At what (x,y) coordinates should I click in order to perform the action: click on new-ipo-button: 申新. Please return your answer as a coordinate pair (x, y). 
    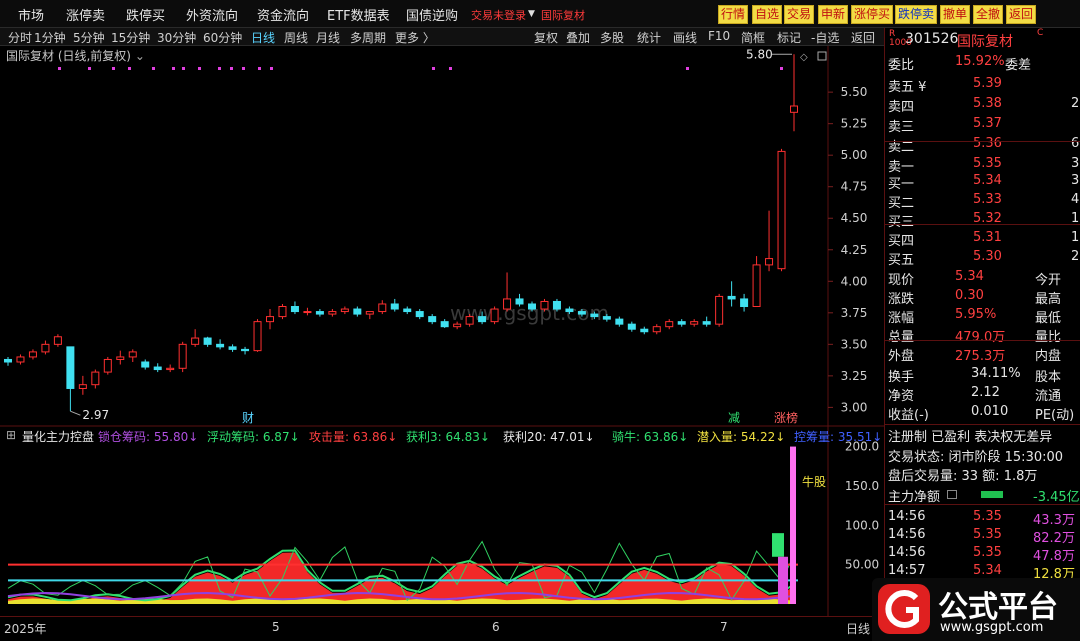
    Looking at the image, I should click on (833, 14).